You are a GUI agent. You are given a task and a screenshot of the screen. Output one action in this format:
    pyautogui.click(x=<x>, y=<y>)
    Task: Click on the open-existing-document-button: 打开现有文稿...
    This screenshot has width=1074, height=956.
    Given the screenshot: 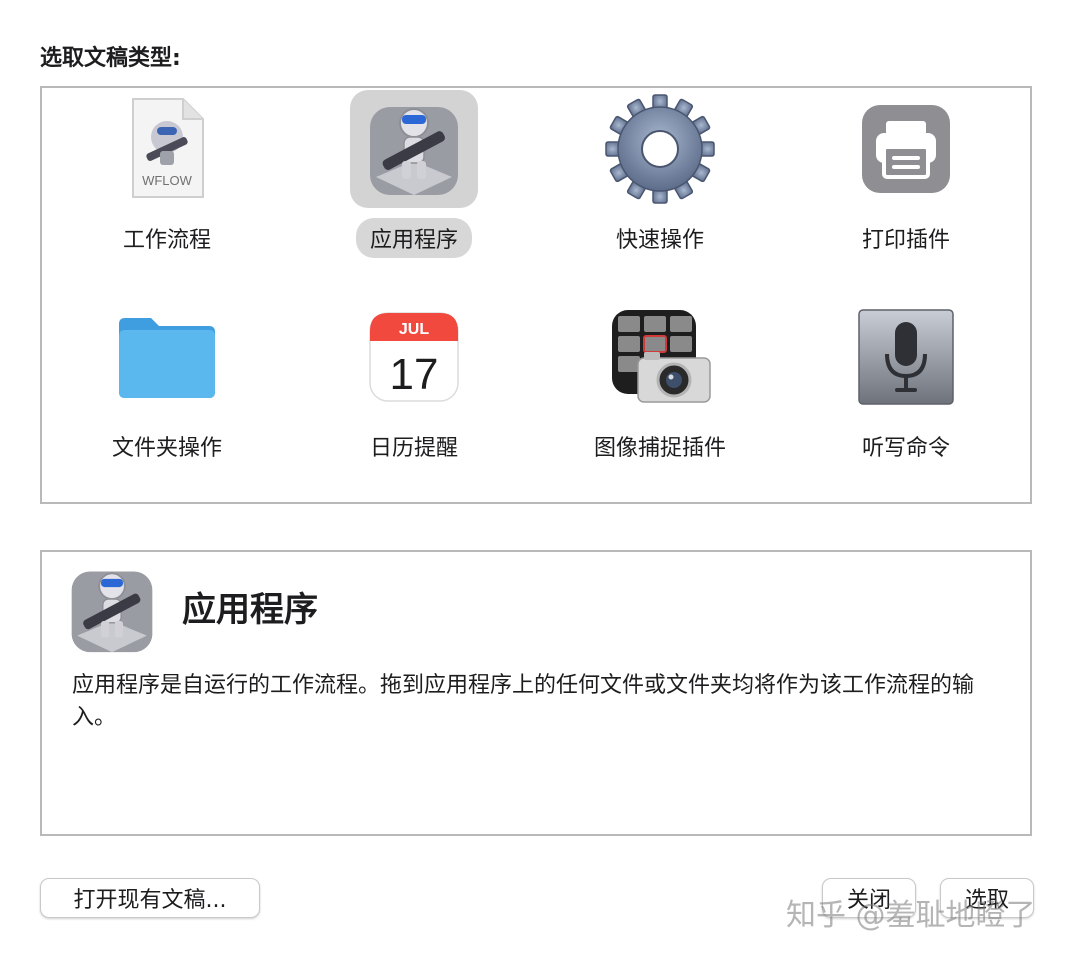 What is the action you would take?
    pyautogui.click(x=150, y=898)
    